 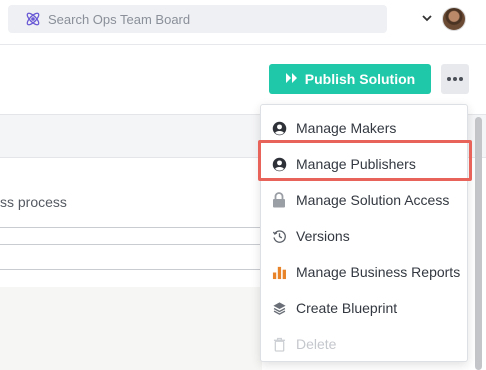 I want to click on publish-solution-button: Publish Solution, so click(x=350, y=79).